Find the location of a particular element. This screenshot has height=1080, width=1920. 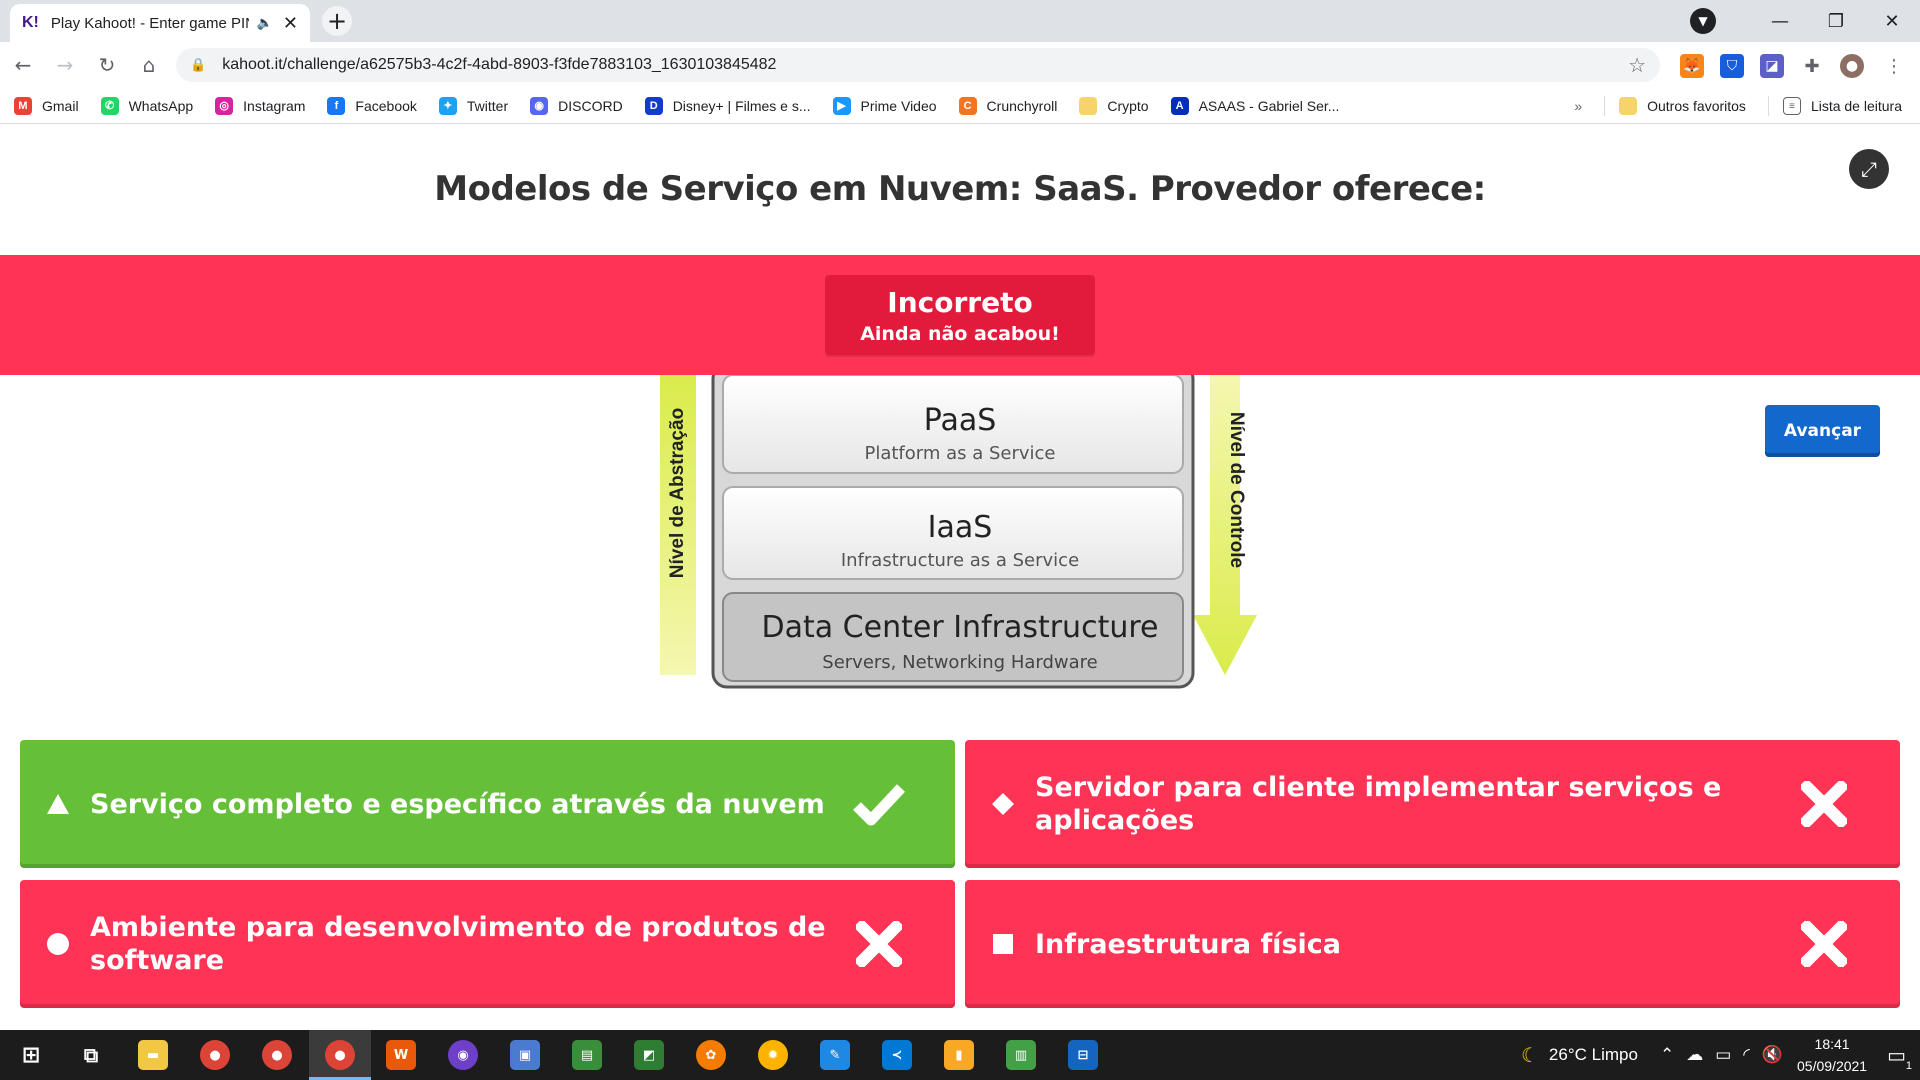

app-icon: ✹ is located at coordinates (773, 1055).